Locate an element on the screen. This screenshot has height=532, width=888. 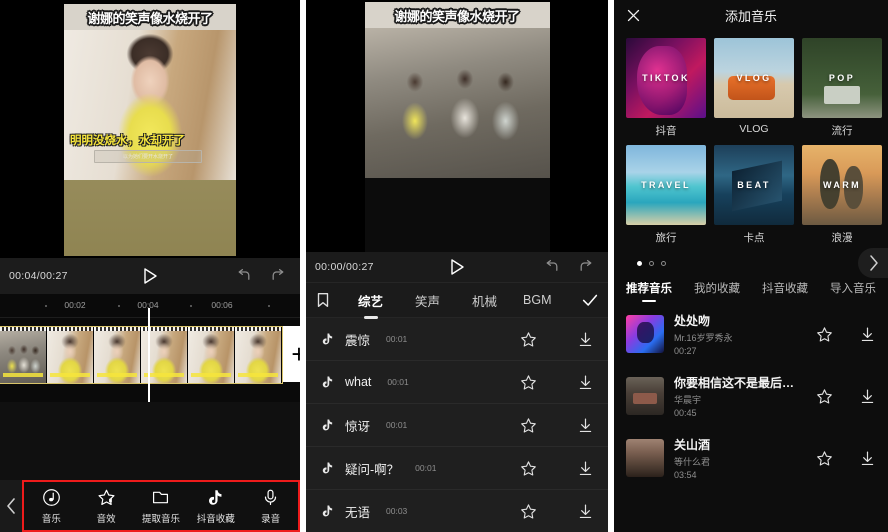
song-actions is located at coordinates (846, 458).